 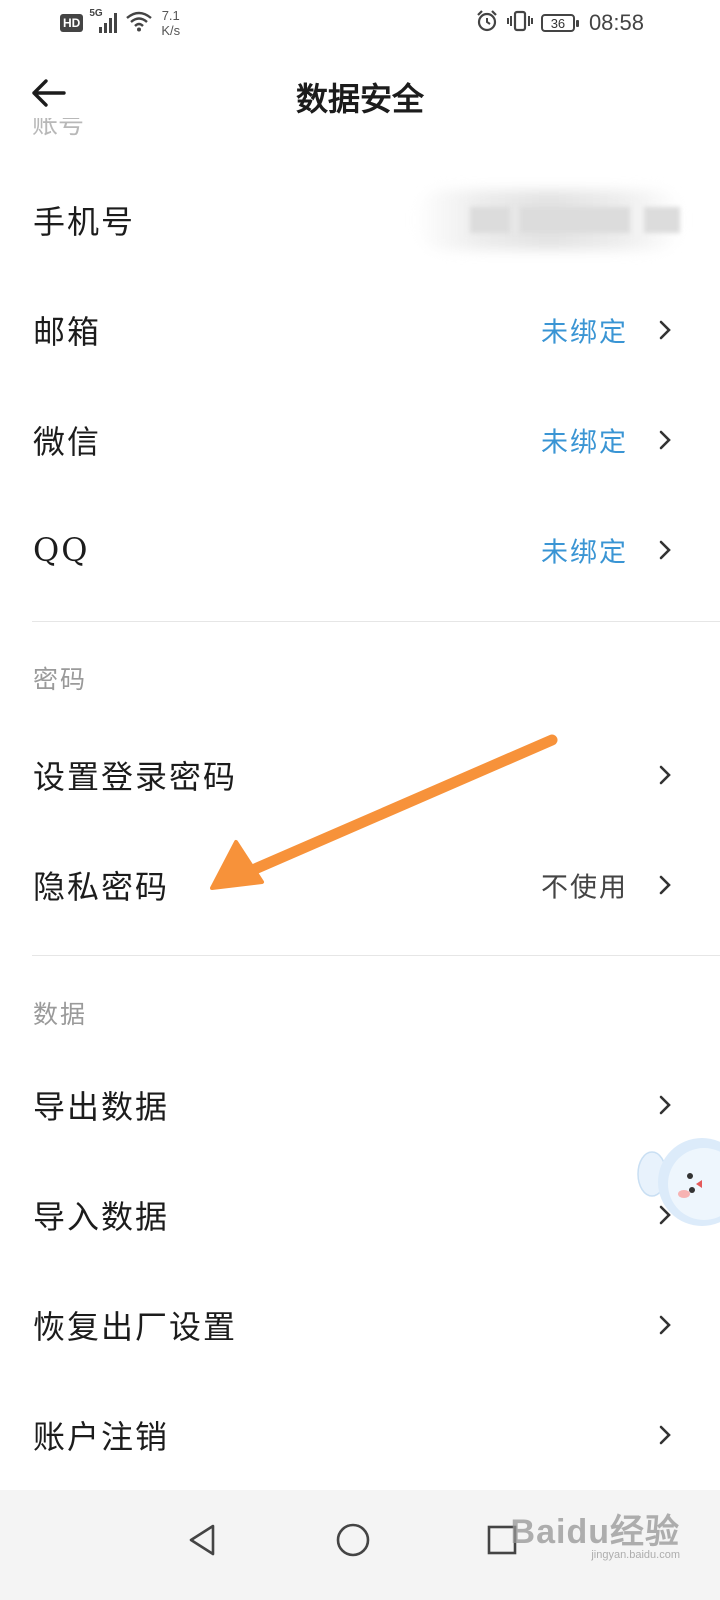 What do you see at coordinates (135, 1327) in the screenshot?
I see `row-label: 恢复出厂设置` at bounding box center [135, 1327].